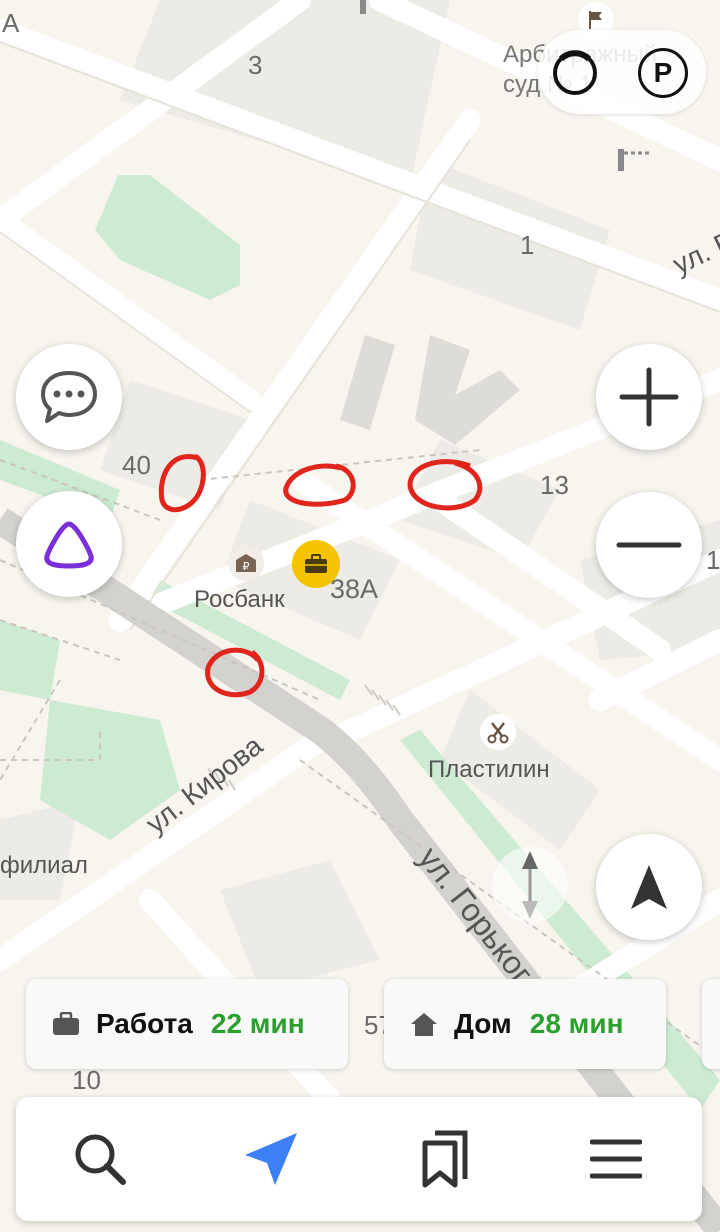 The height and width of the screenshot is (1232, 720). Describe the element at coordinates (44, 865) in the screenshot. I see `partial-label: филиал` at that location.